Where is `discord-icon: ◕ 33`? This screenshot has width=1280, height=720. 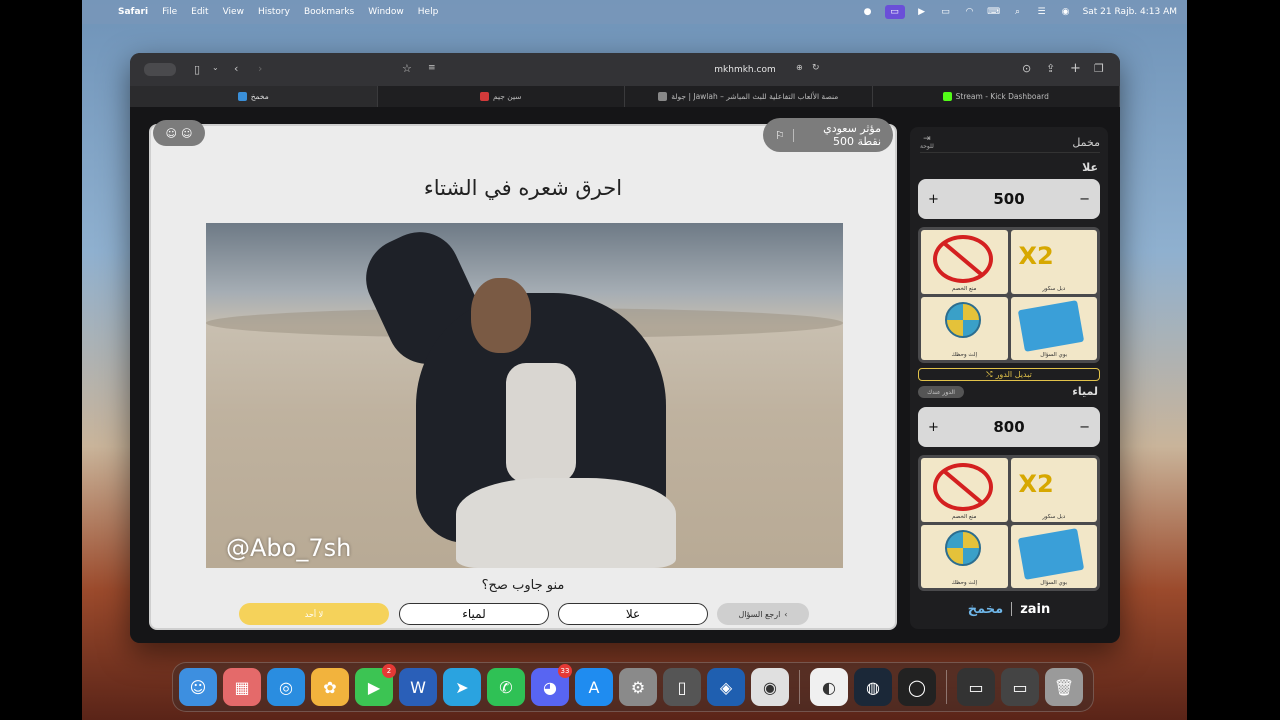 discord-icon: ◕ 33 is located at coordinates (551, 685).